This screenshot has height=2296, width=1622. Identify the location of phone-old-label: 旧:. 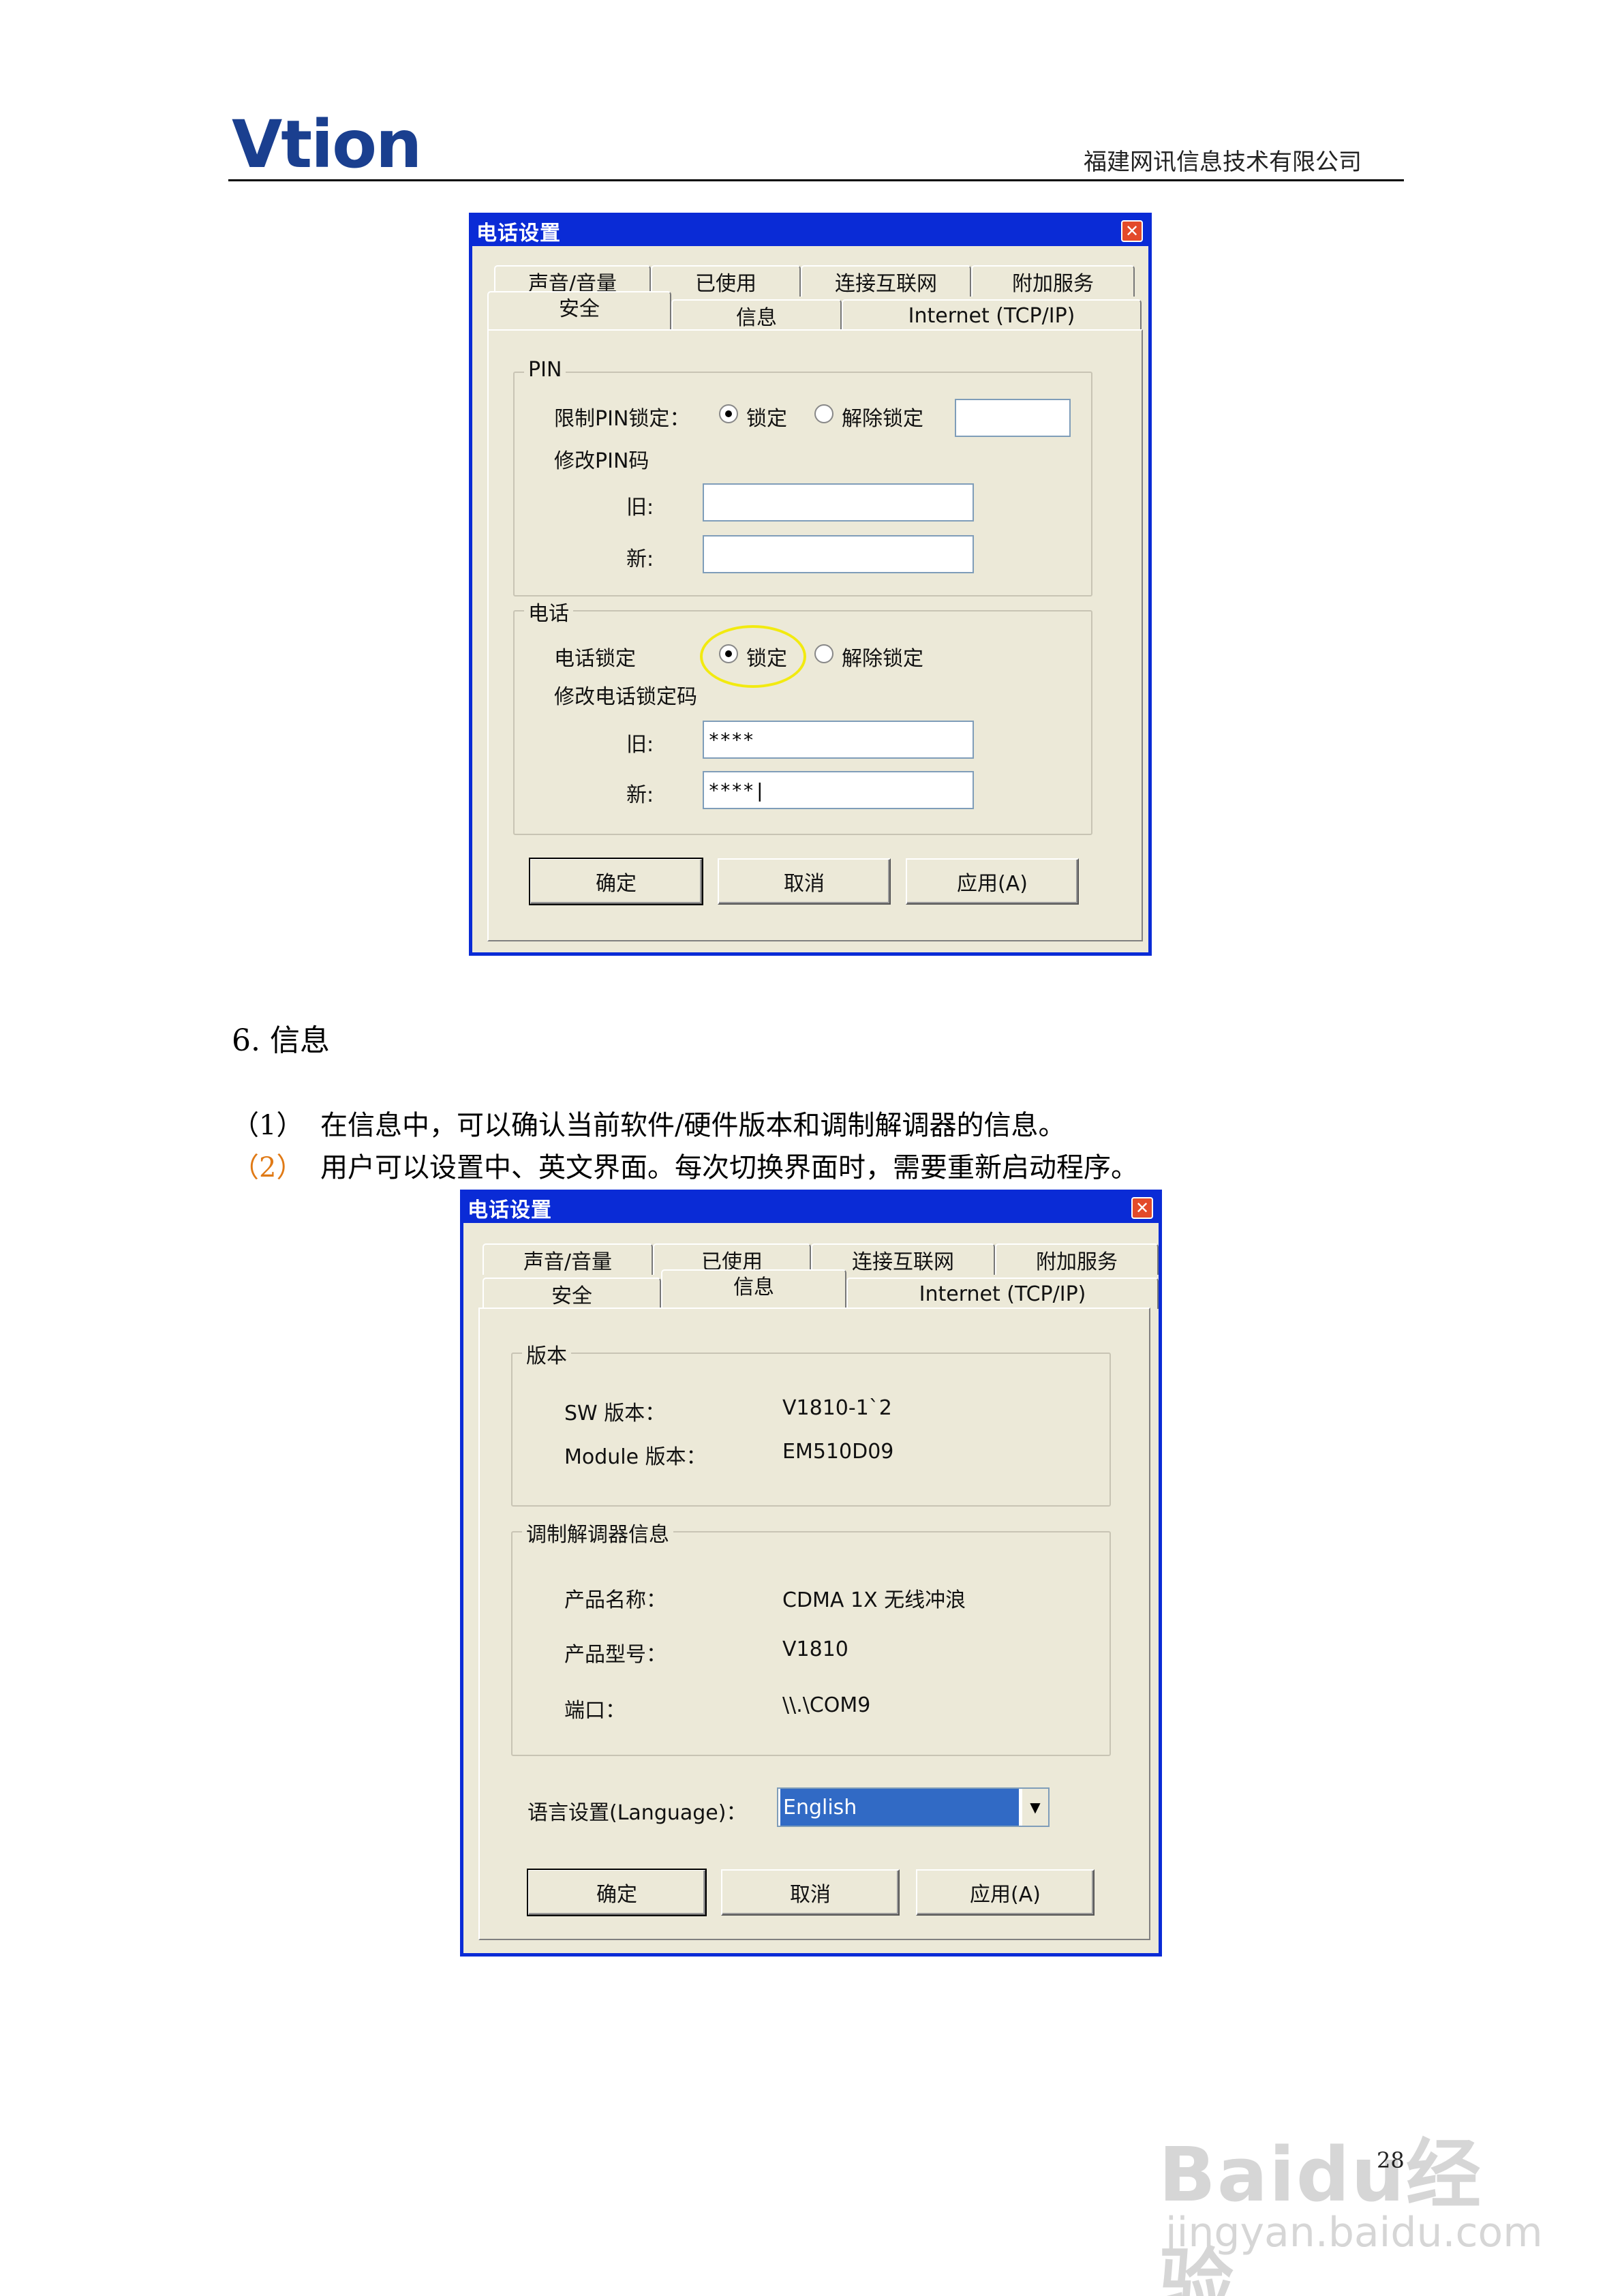
(640, 745).